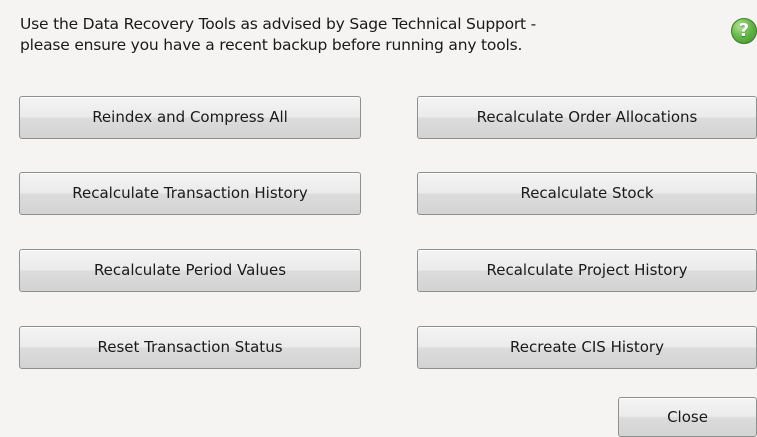 This screenshot has height=437, width=757. Describe the element at coordinates (190, 117) in the screenshot. I see `reindex-compress-all-button: Reindex and Compress All` at that location.